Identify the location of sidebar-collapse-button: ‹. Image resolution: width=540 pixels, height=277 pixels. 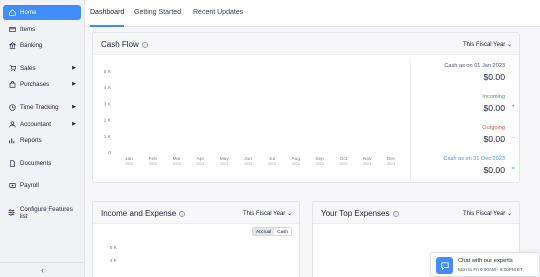
(42, 269).